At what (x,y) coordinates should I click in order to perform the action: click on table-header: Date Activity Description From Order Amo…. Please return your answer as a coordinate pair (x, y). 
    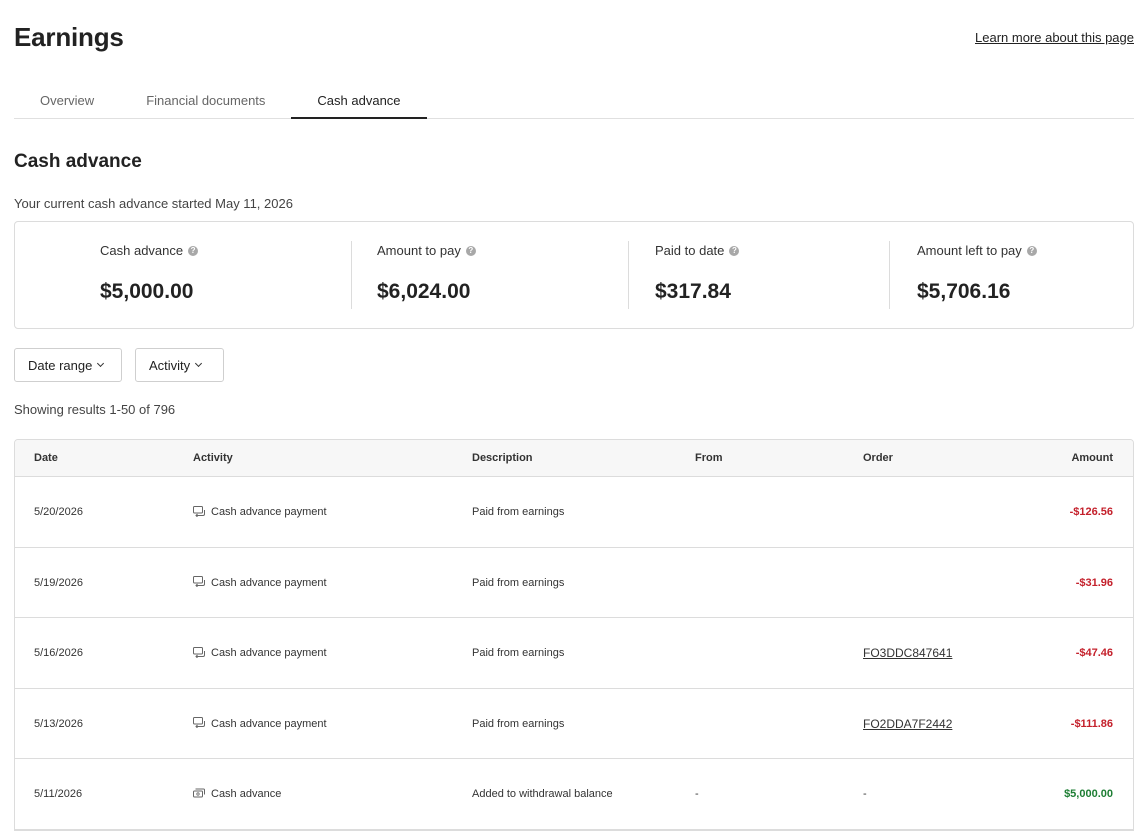
    Looking at the image, I should click on (574, 458).